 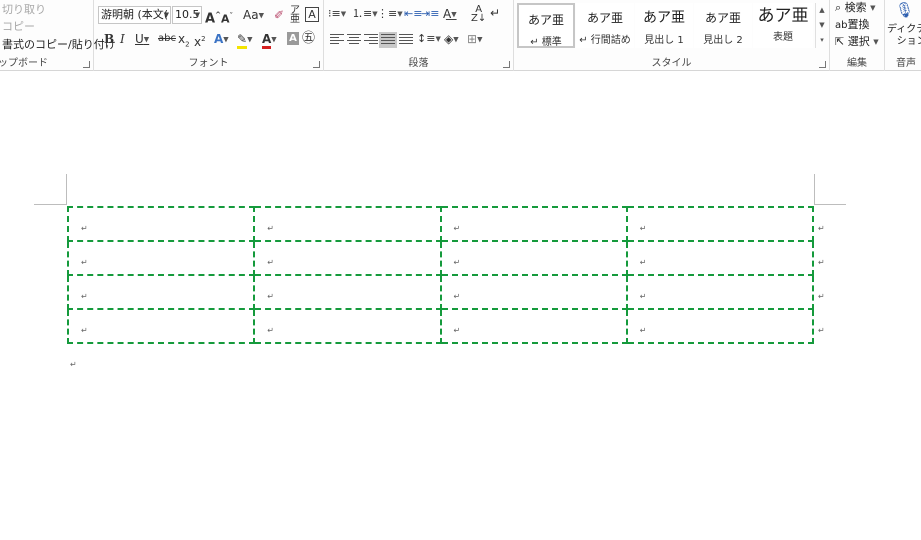 What do you see at coordinates (184, 41) in the screenshot?
I see `subscript-button: x2` at bounding box center [184, 41].